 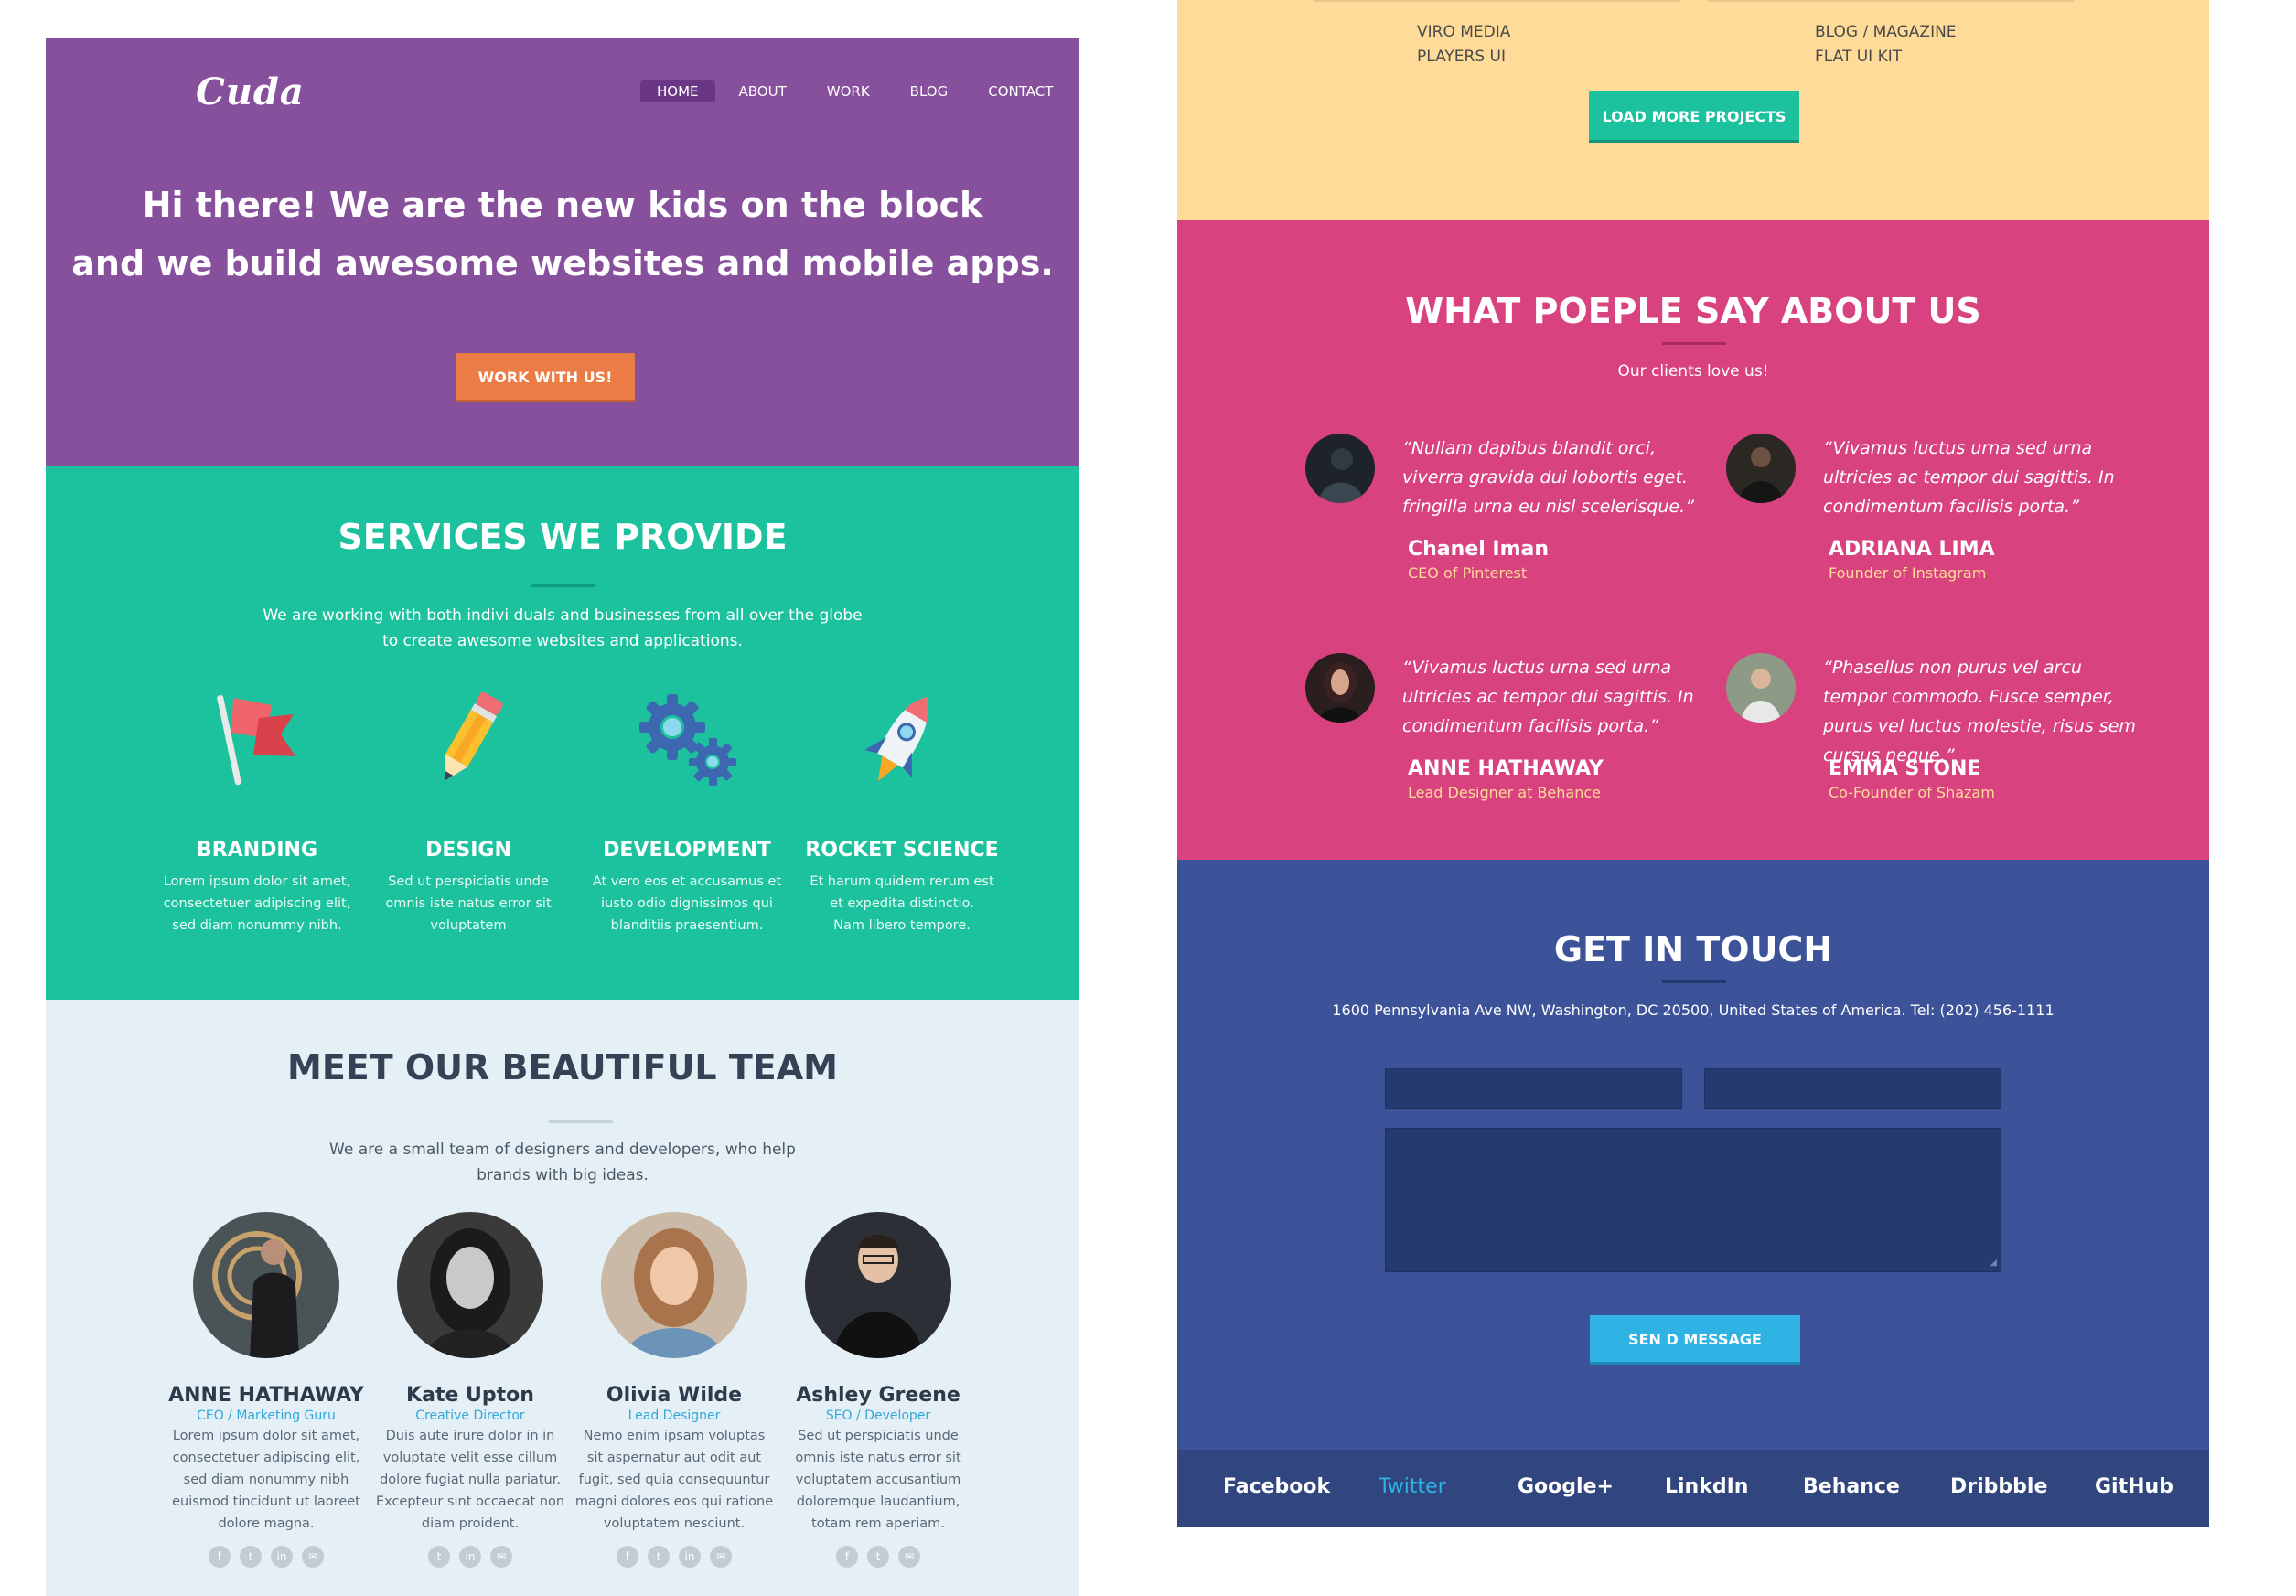 What do you see at coordinates (1998, 1486) in the screenshot?
I see `footer-link-dribbble: Dribbble` at bounding box center [1998, 1486].